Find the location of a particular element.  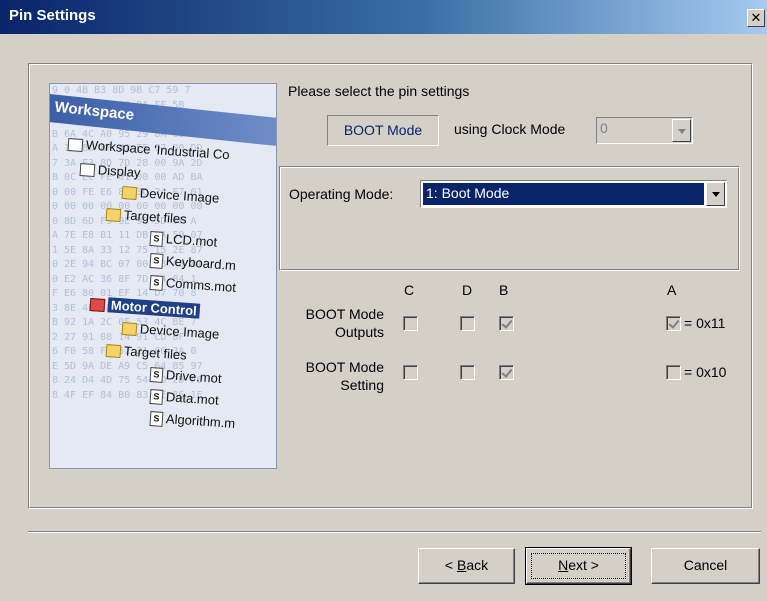

clock-mode-value: 0 is located at coordinates (604, 128).